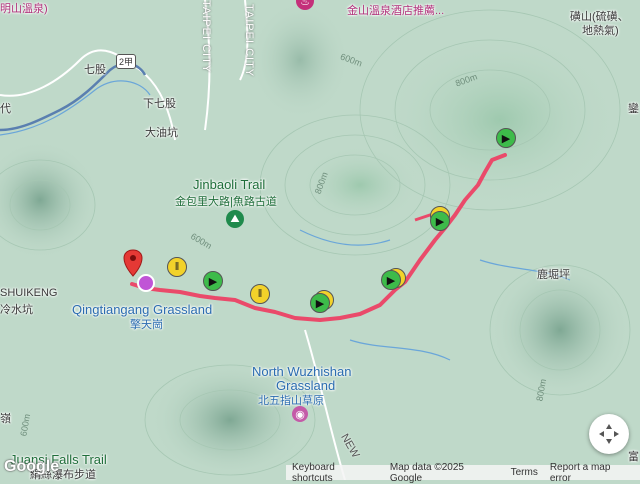 The image size is (640, 484). What do you see at coordinates (32, 466) in the screenshot?
I see `google-logo: Google` at bounding box center [32, 466].